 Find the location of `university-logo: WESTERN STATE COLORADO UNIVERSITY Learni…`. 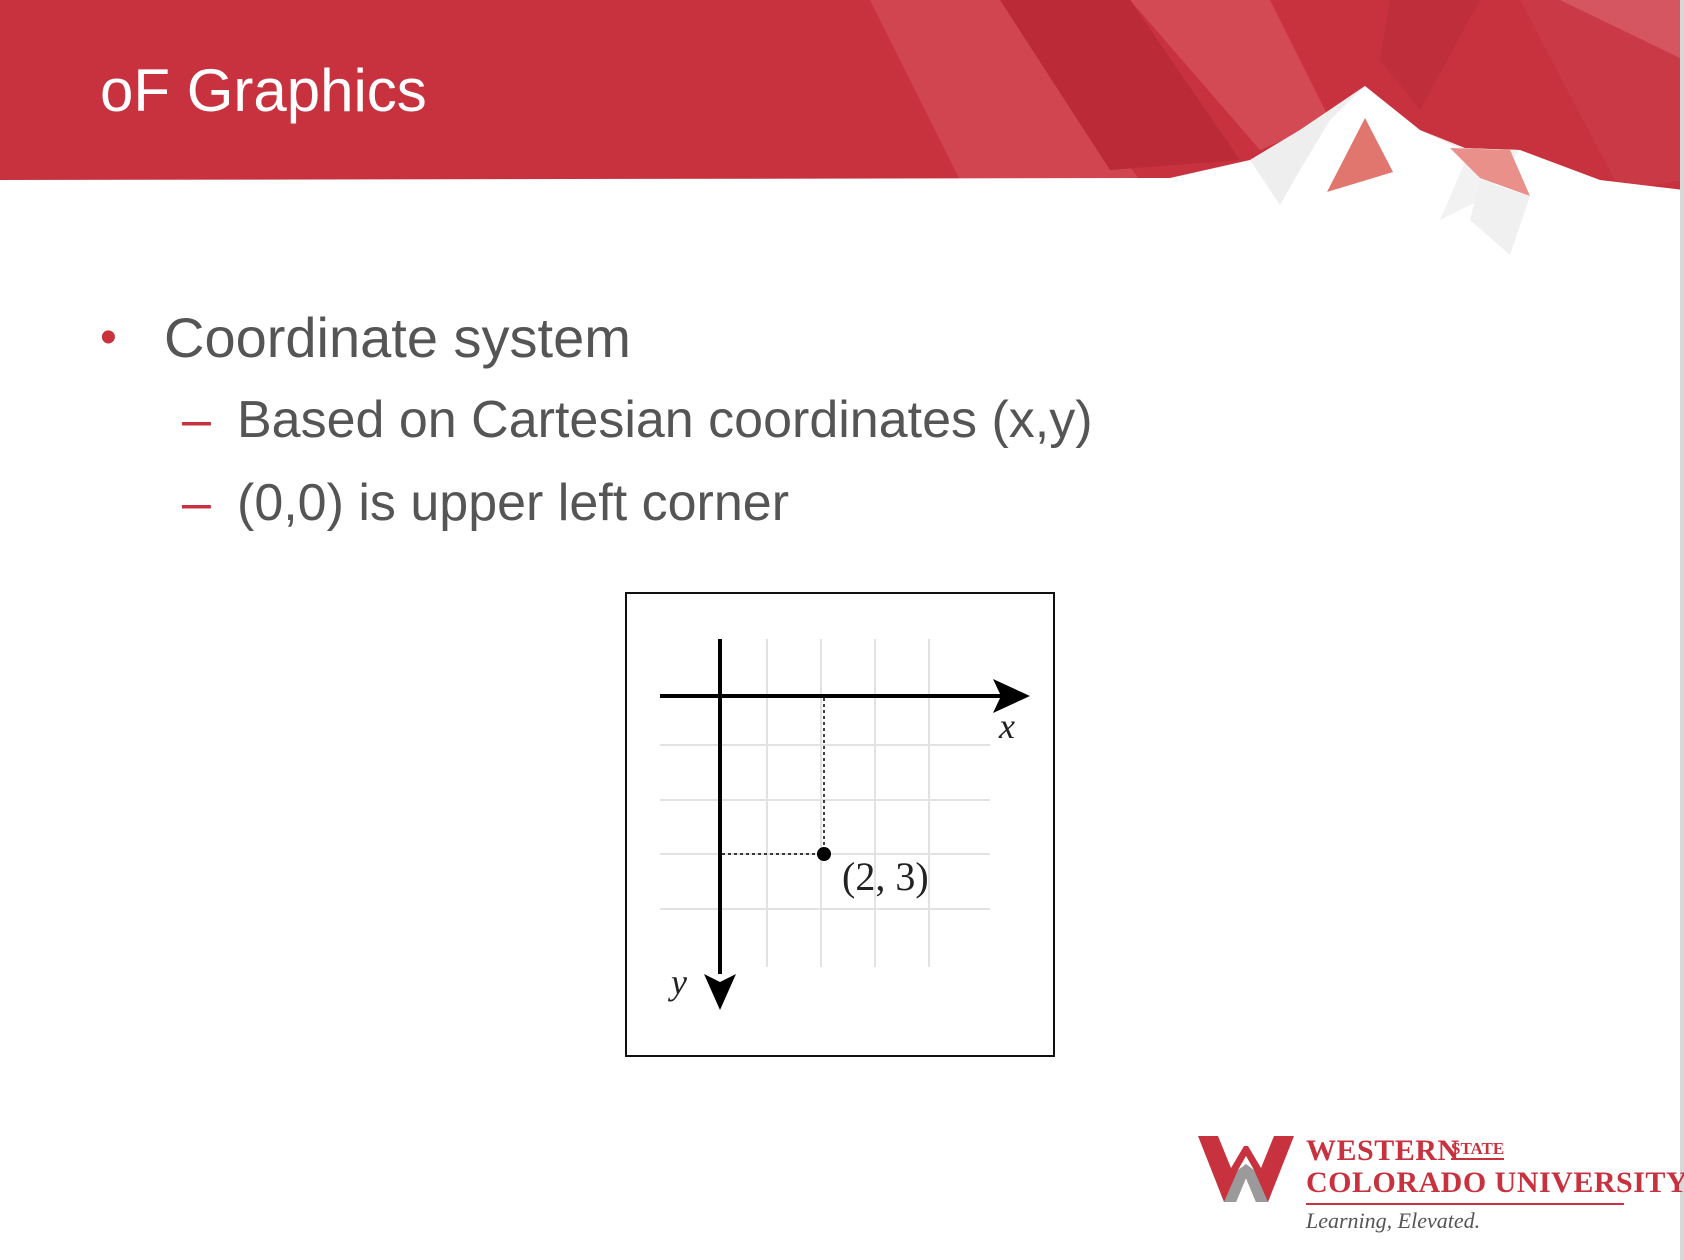

university-logo: WESTERN STATE COLORADO UNIVERSITY Learni… is located at coordinates (1440, 1185).